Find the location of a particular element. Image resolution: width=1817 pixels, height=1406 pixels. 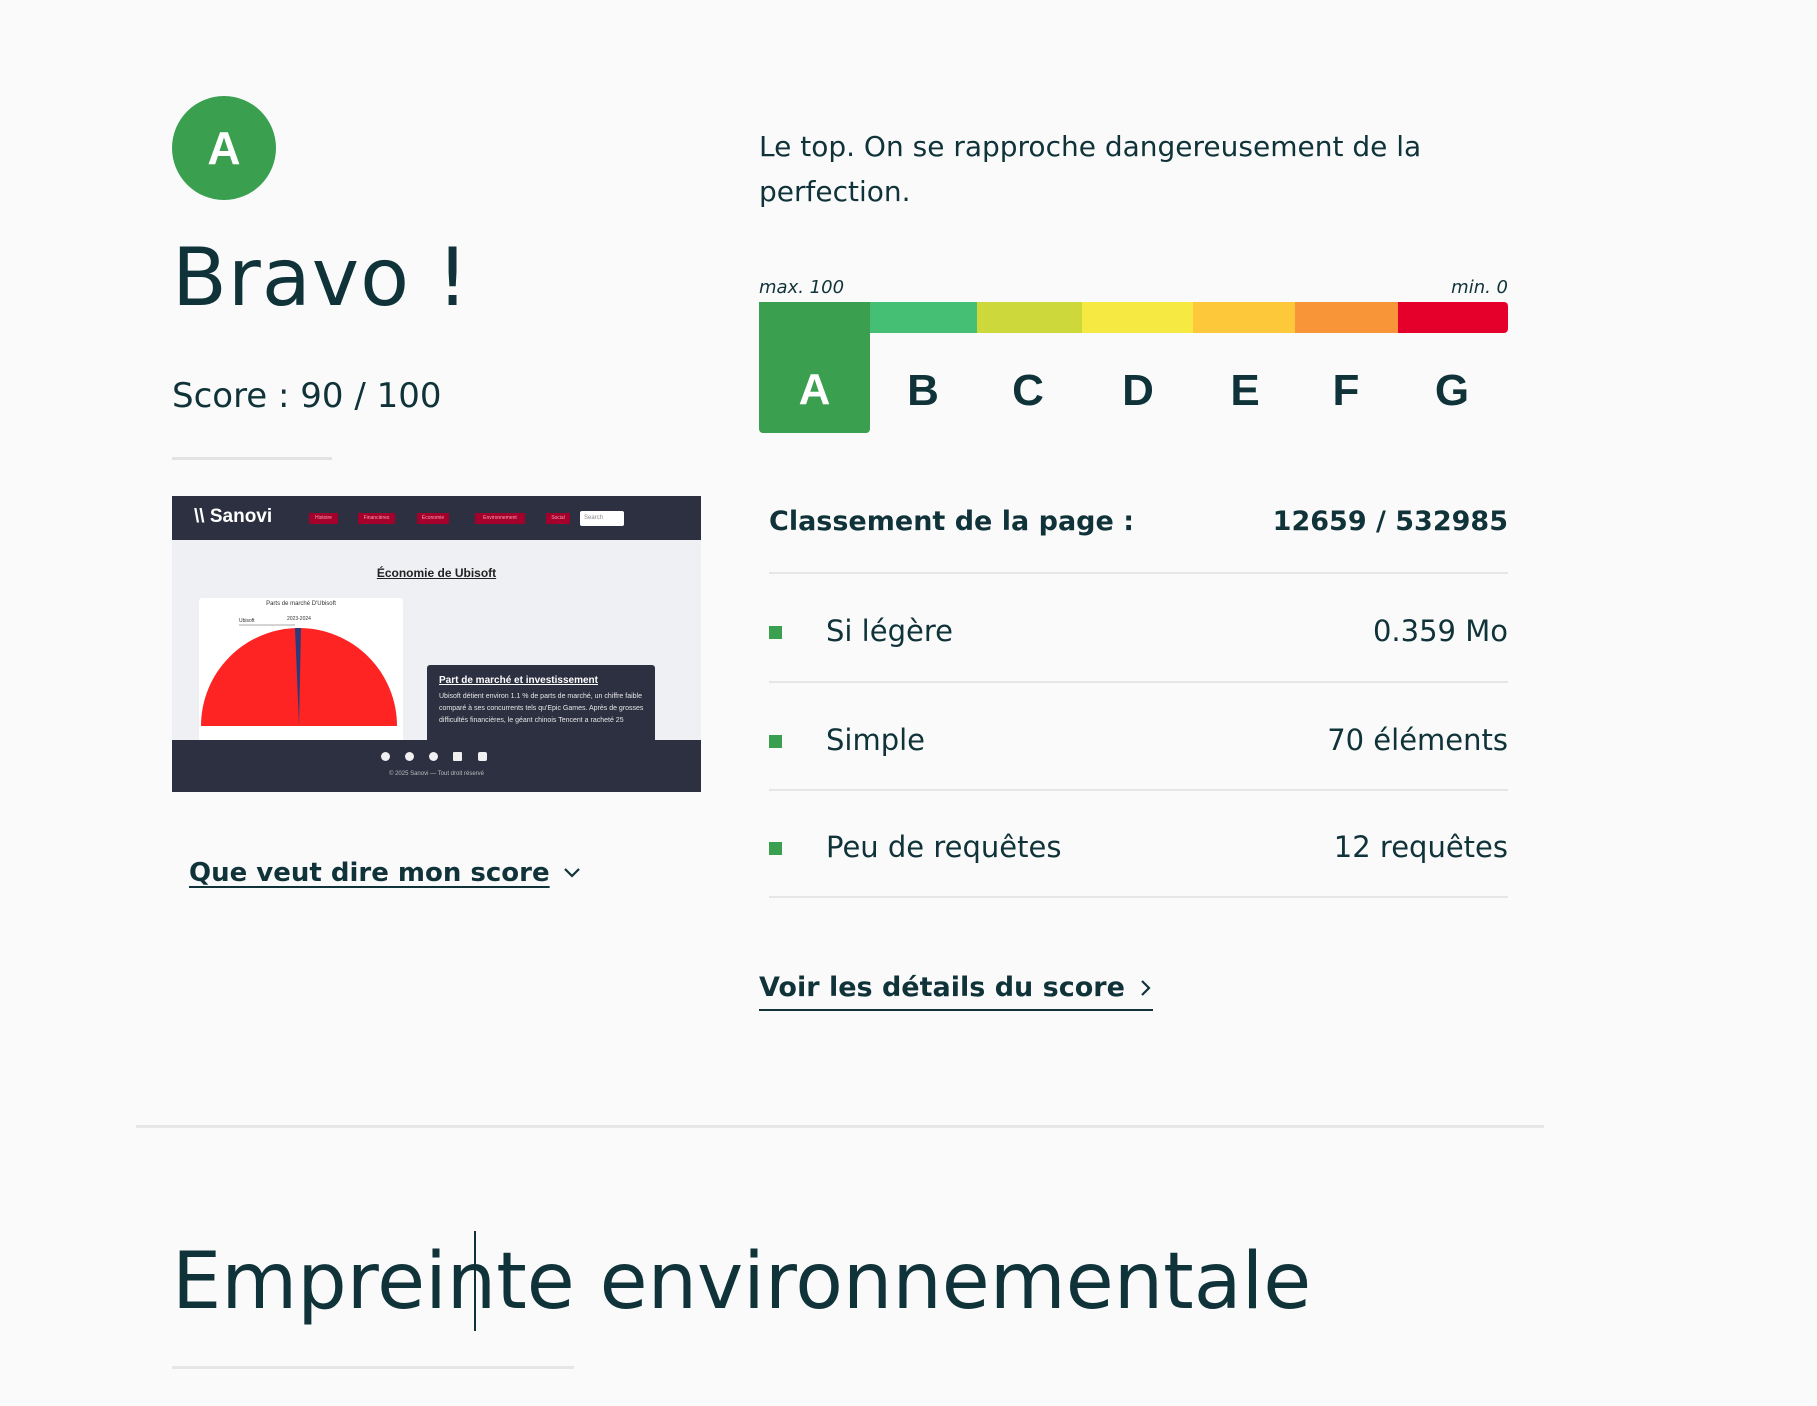

chevron-right-icon is located at coordinates (1146, 987).